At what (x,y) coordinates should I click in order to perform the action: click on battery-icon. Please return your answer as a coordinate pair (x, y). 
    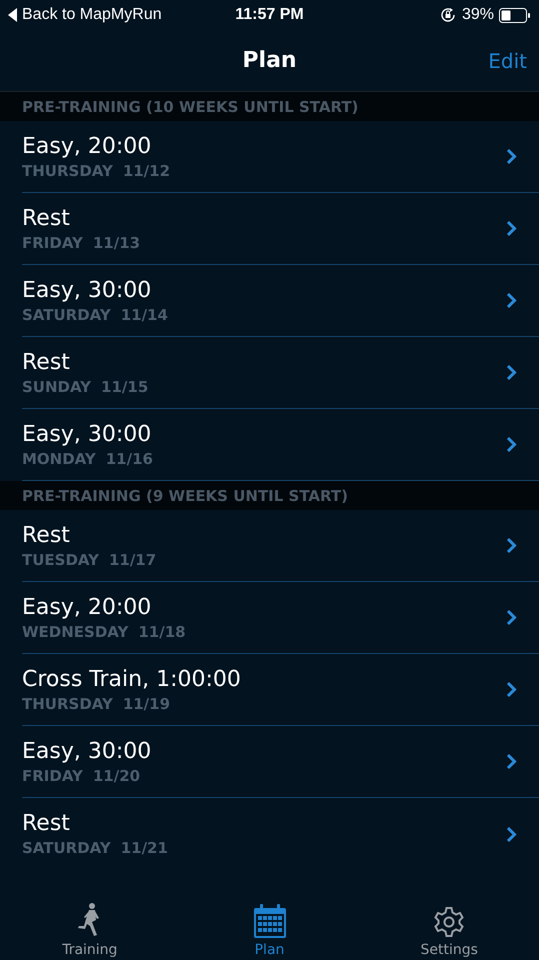
    Looking at the image, I should click on (515, 15).